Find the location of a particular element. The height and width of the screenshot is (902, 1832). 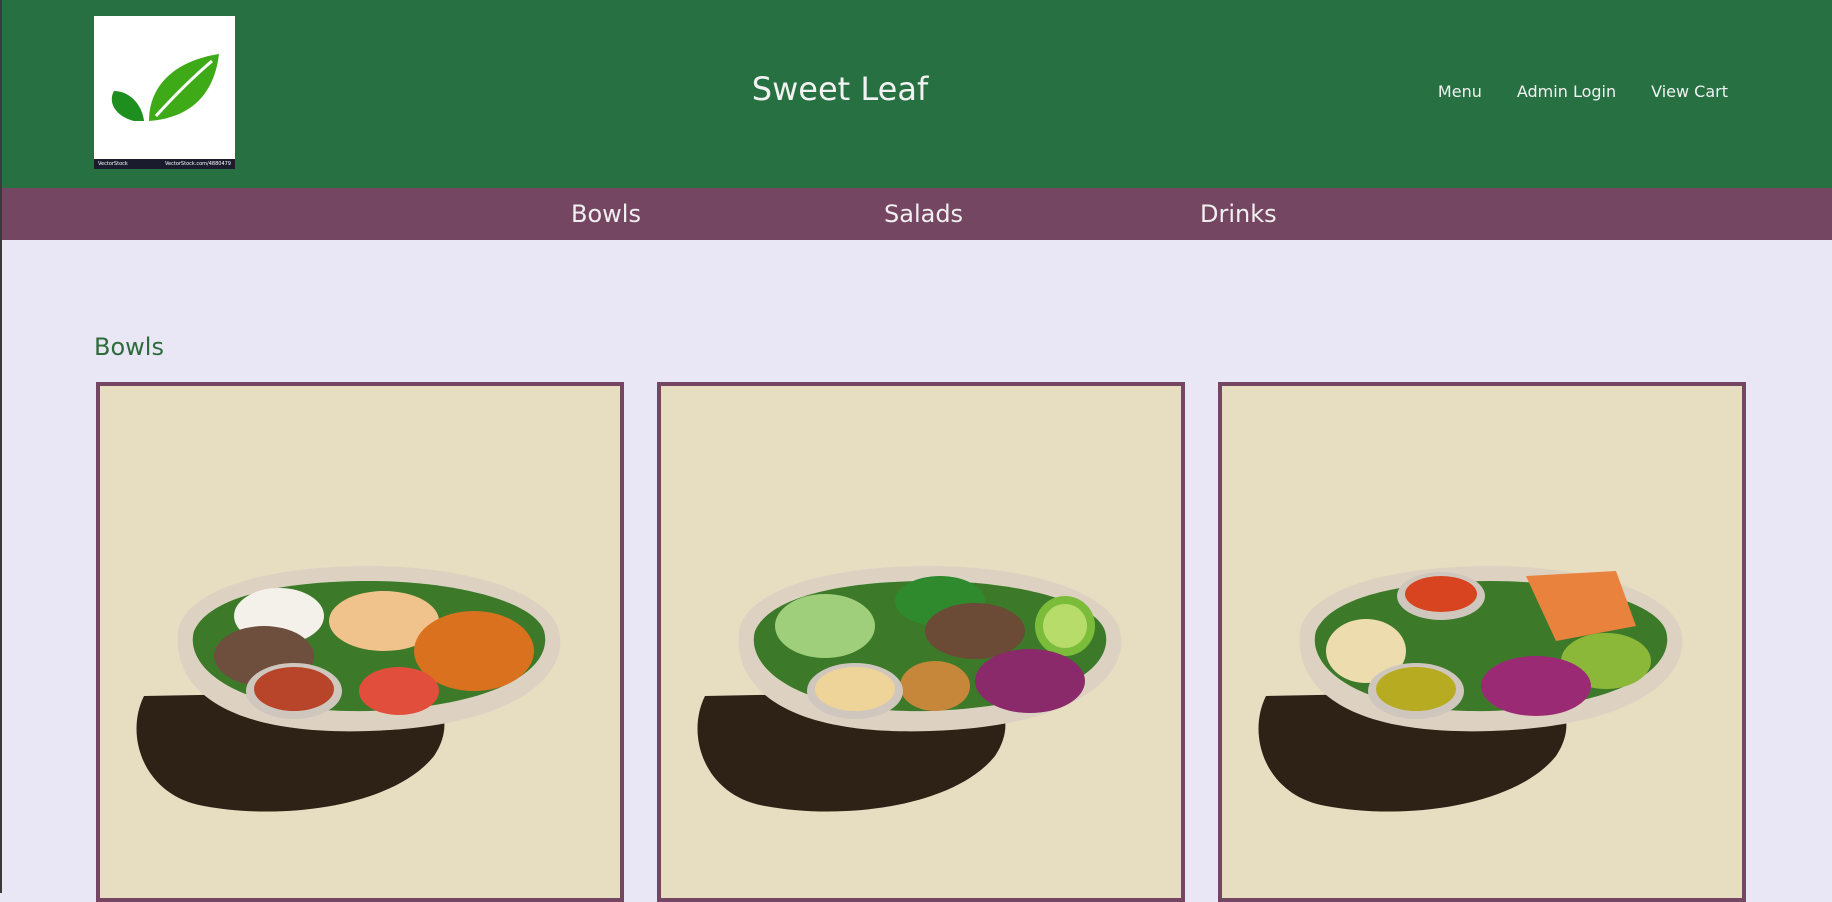

logo-watermark: VectorStock VectorStock.com/4880479 is located at coordinates (164, 164).